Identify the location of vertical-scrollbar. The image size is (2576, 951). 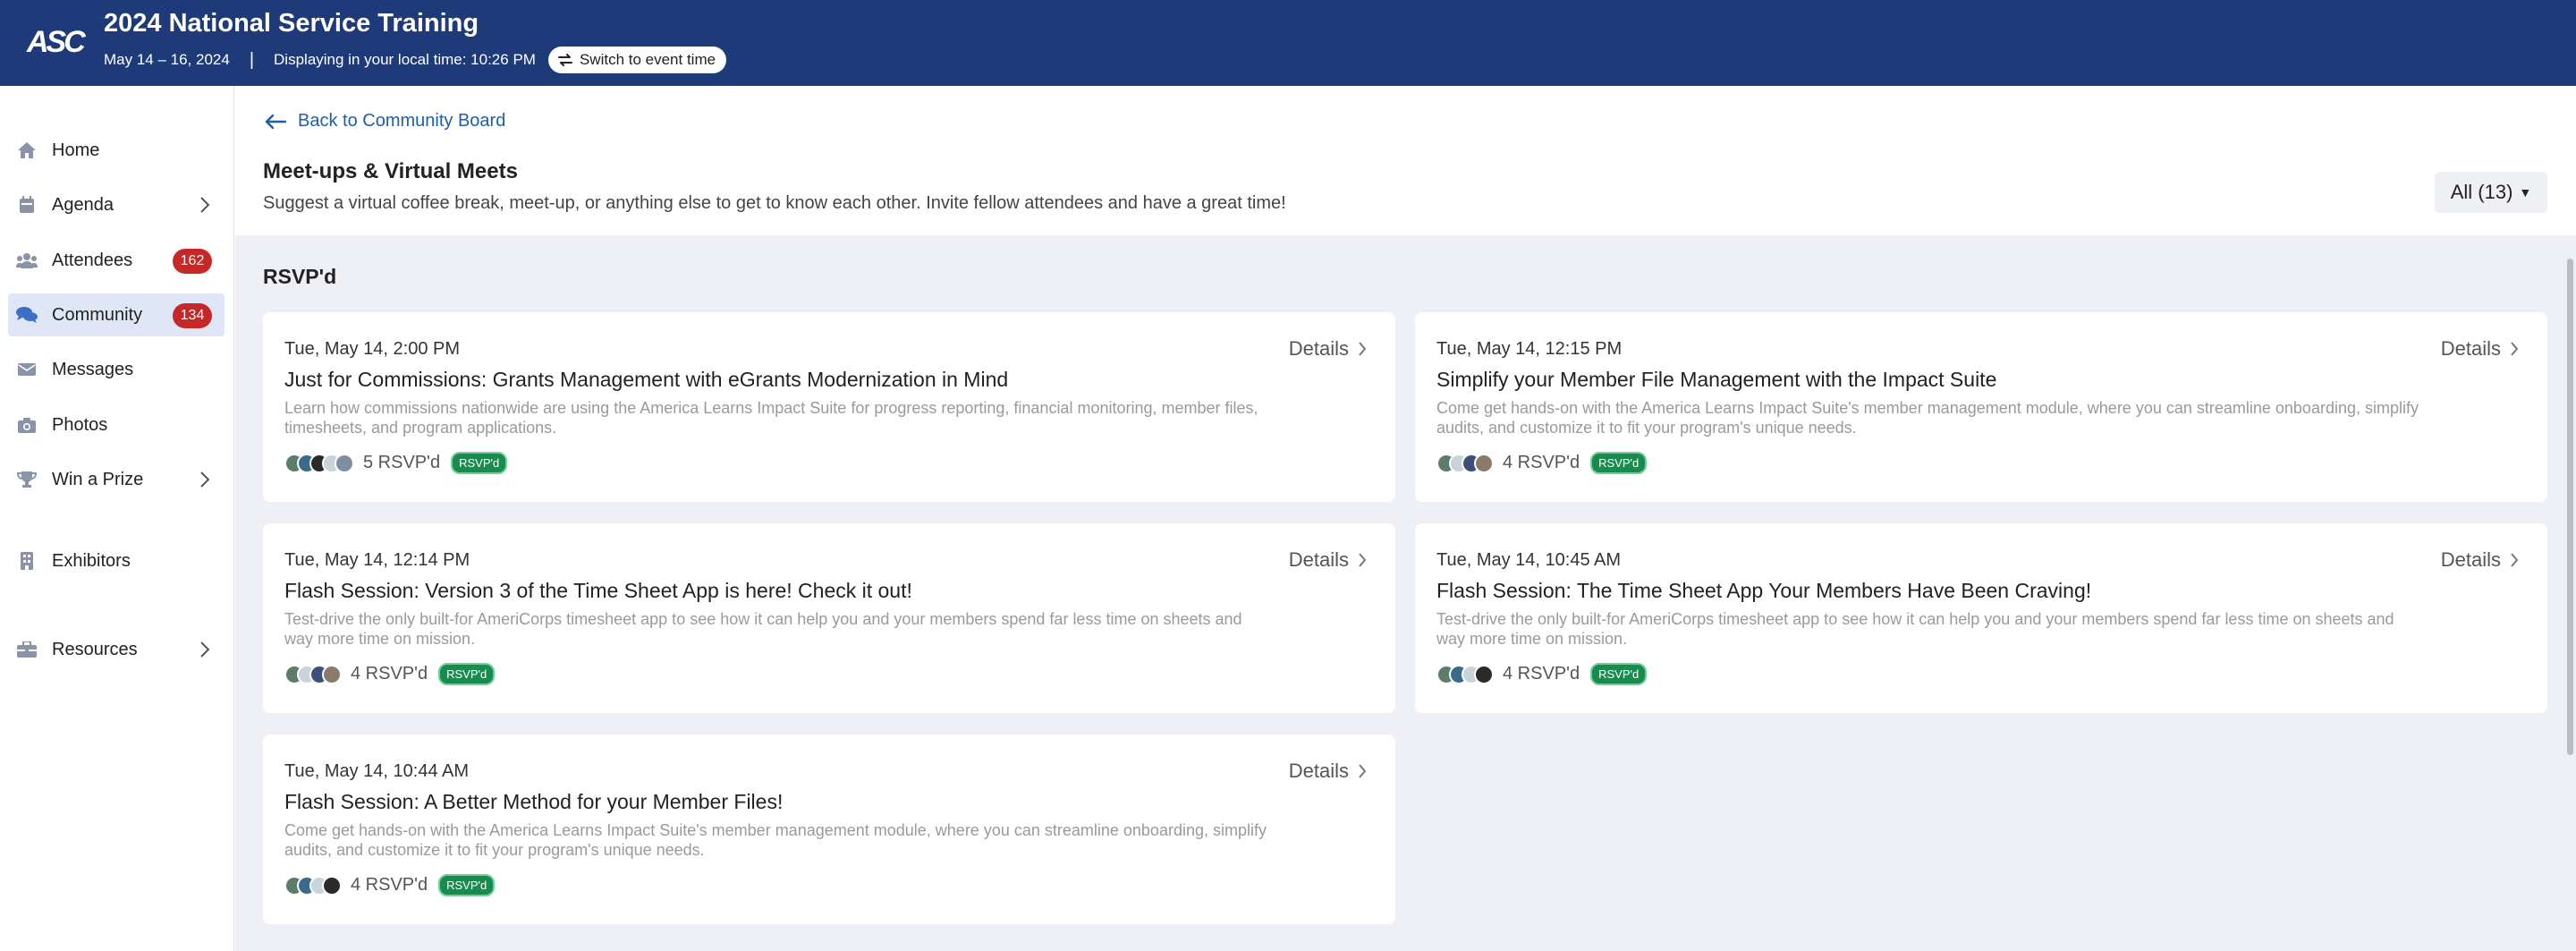
(2570, 593).